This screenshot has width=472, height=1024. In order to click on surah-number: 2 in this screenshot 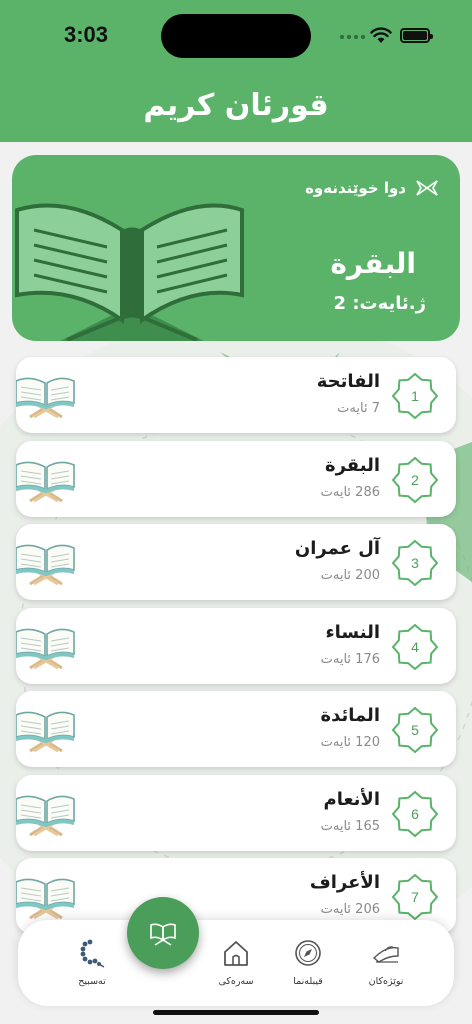, I will do `click(415, 479)`.